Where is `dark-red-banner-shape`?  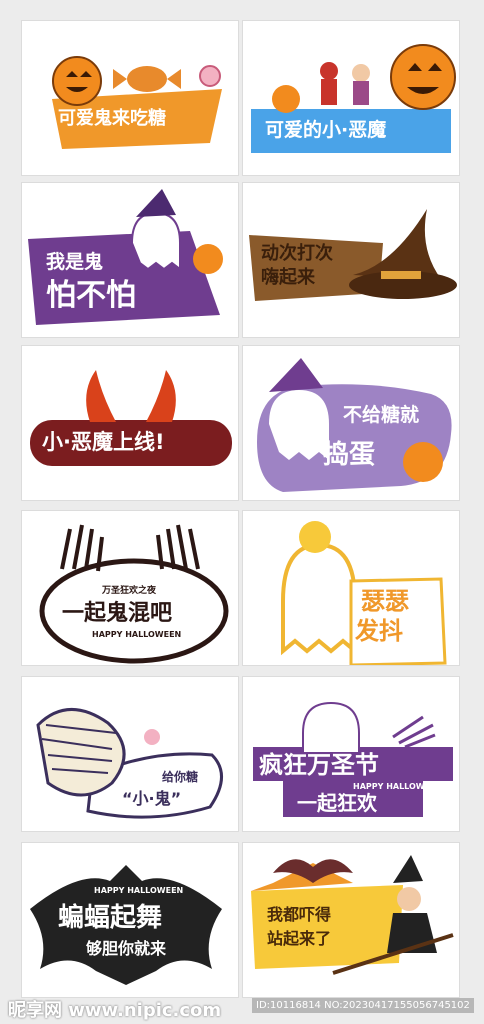 dark-red-banner-shape is located at coordinates (131, 418).